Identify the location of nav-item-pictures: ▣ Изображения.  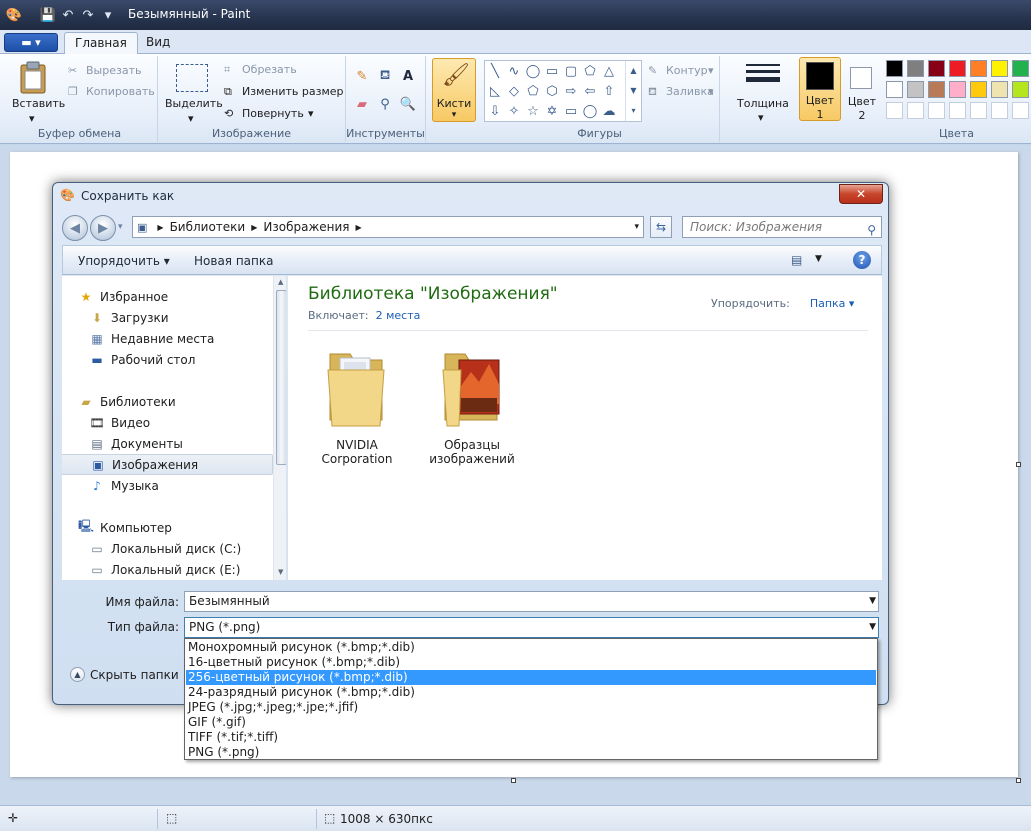
(167, 464).